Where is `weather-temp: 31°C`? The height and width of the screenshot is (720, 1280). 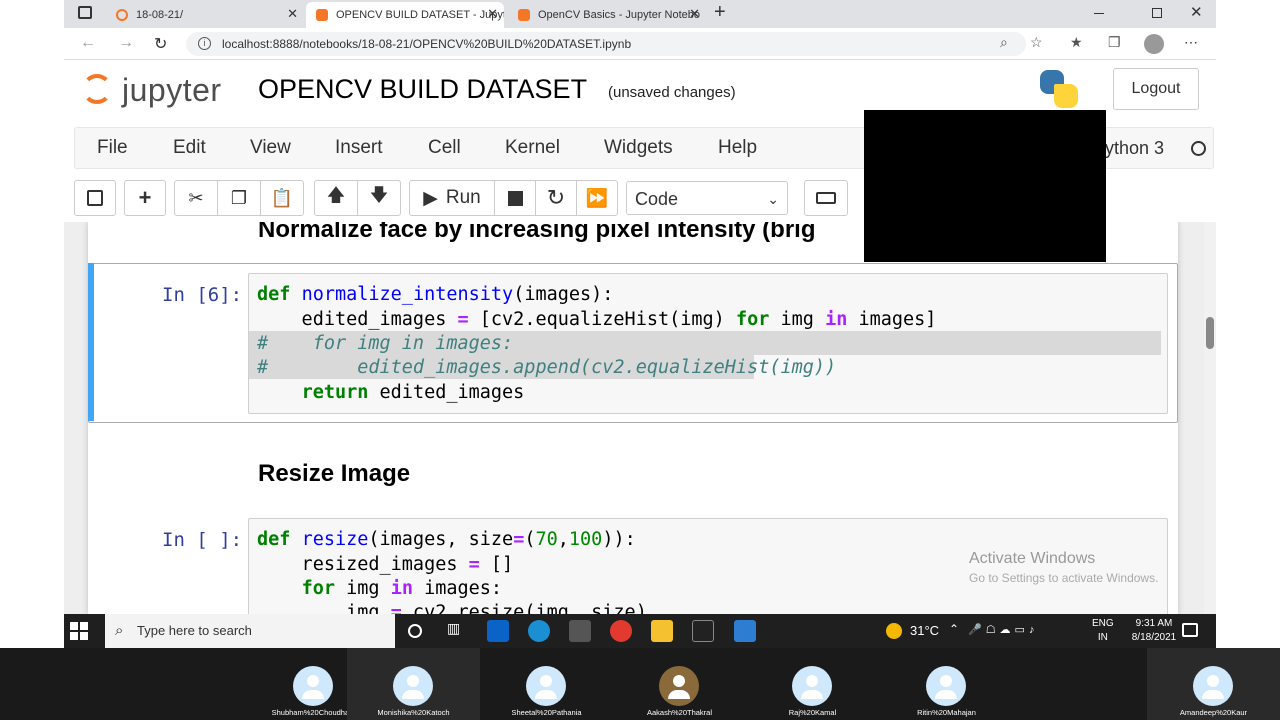 weather-temp: 31°C is located at coordinates (924, 630).